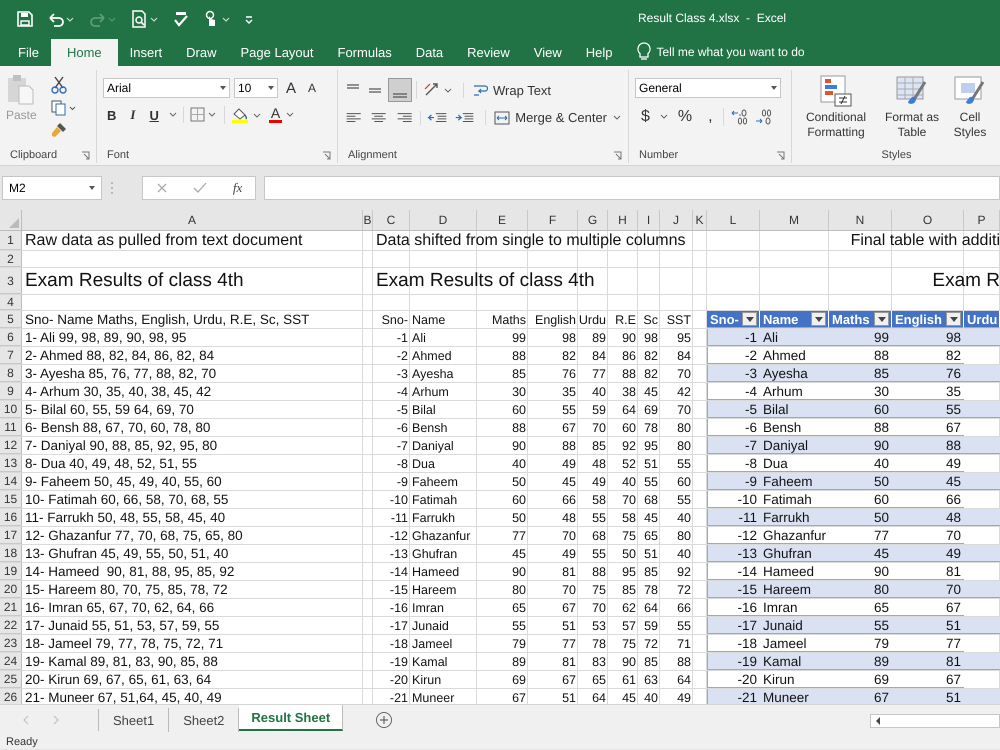 This screenshot has width=1000, height=750. Describe the element at coordinates (878, 721) in the screenshot. I see `scroll-left-icon` at that location.